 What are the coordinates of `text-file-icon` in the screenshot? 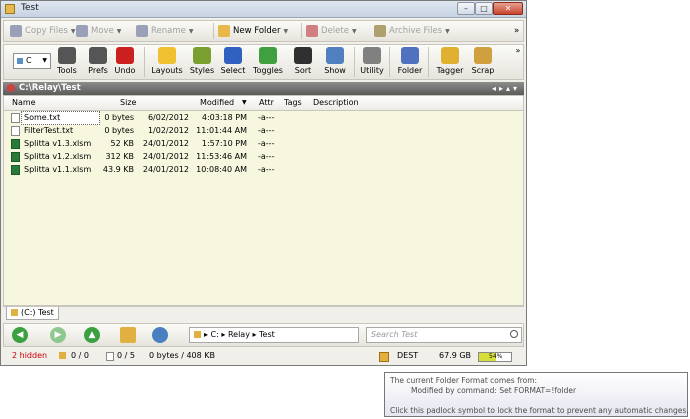 It's located at (15, 131).